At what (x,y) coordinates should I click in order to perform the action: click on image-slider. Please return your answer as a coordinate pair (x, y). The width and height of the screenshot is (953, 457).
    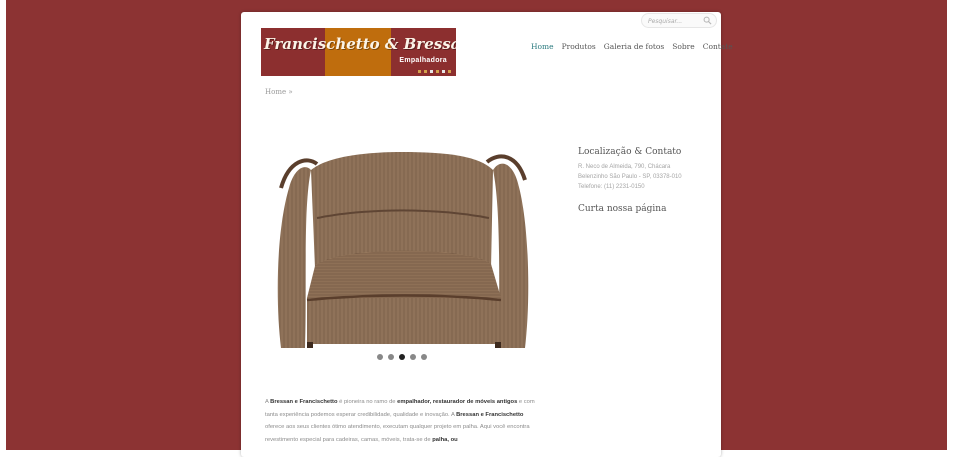
    Looking at the image, I should click on (403, 248).